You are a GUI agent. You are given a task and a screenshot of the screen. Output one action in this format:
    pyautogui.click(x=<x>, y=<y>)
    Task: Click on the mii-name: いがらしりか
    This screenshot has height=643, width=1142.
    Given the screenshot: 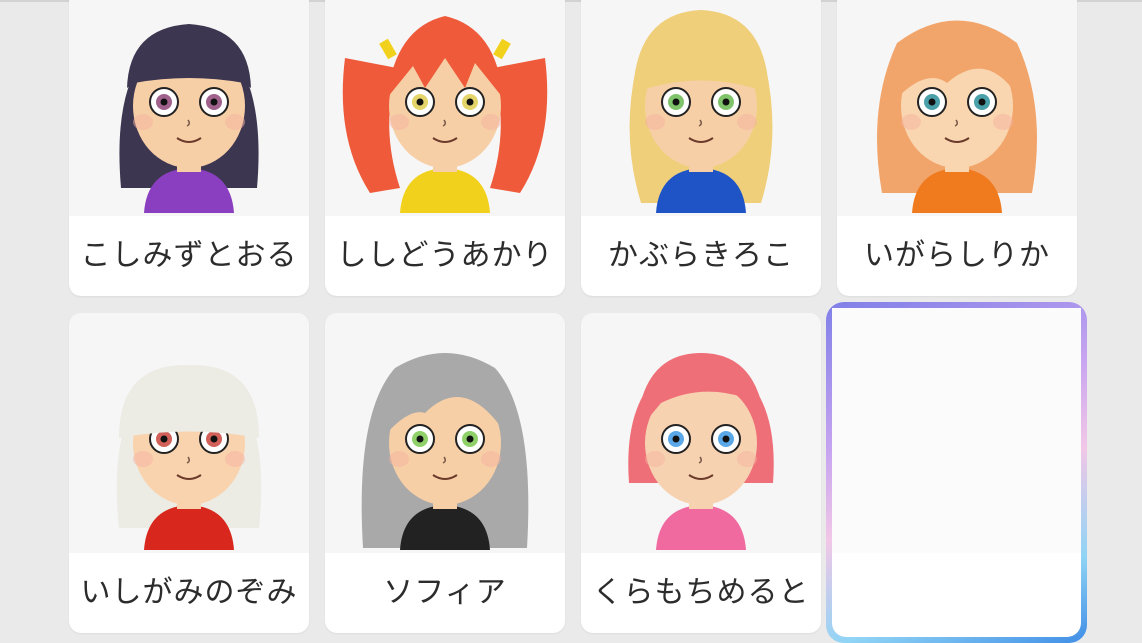 What is the action you would take?
    pyautogui.click(x=957, y=255)
    